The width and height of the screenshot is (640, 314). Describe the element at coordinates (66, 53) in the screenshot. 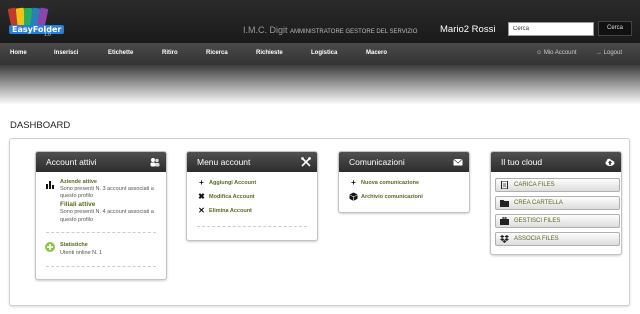

I see `nav-inserisci: Inserisci` at that location.